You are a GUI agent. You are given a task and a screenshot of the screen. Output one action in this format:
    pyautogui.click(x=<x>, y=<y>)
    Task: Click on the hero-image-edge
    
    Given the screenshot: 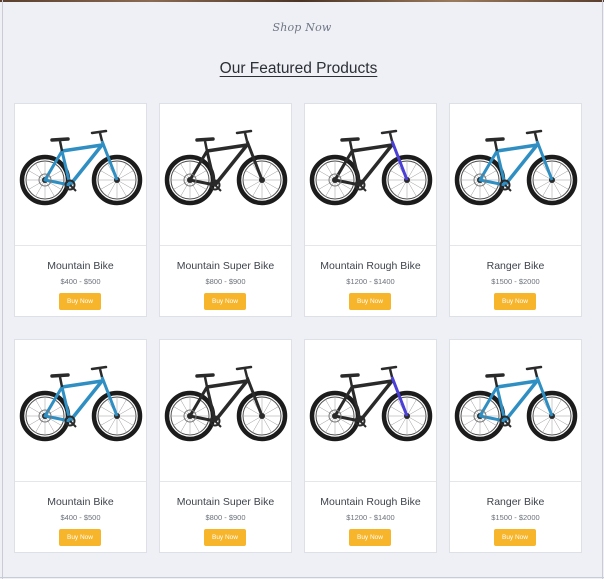 What is the action you would take?
    pyautogui.click(x=302, y=1)
    